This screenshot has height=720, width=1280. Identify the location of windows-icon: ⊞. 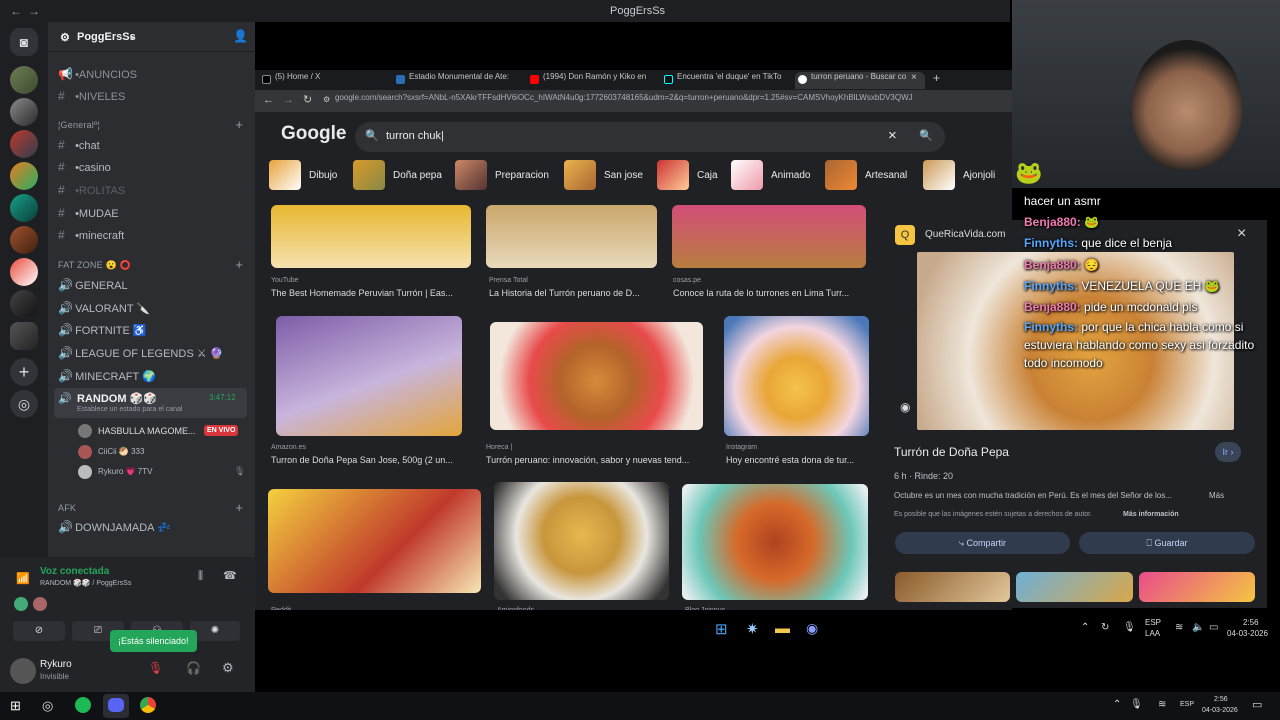
(721, 629).